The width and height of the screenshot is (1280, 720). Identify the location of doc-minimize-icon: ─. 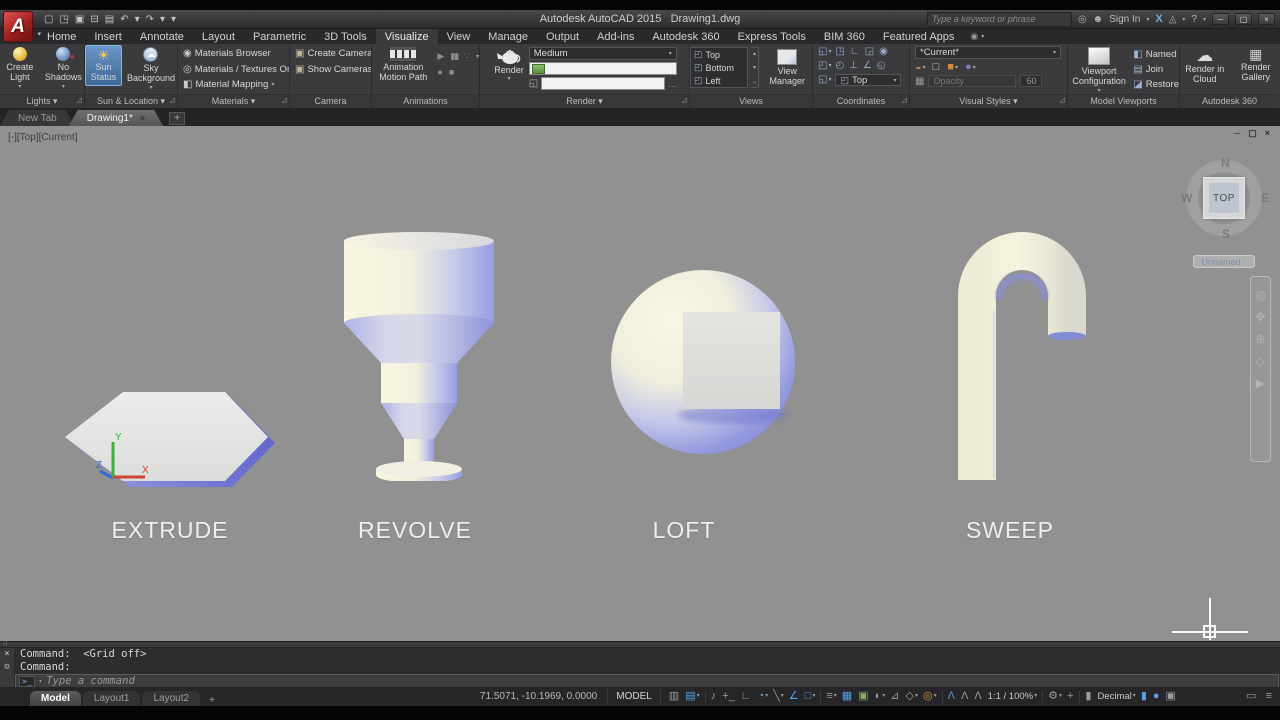
(1237, 133).